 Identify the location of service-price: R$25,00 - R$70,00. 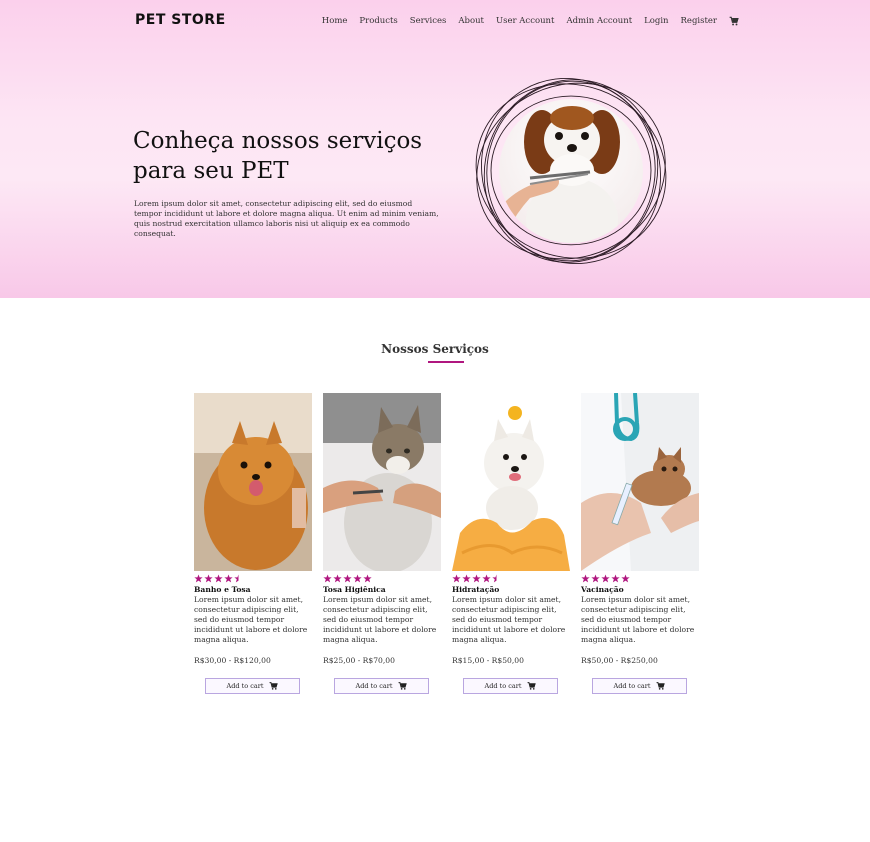
(359, 660).